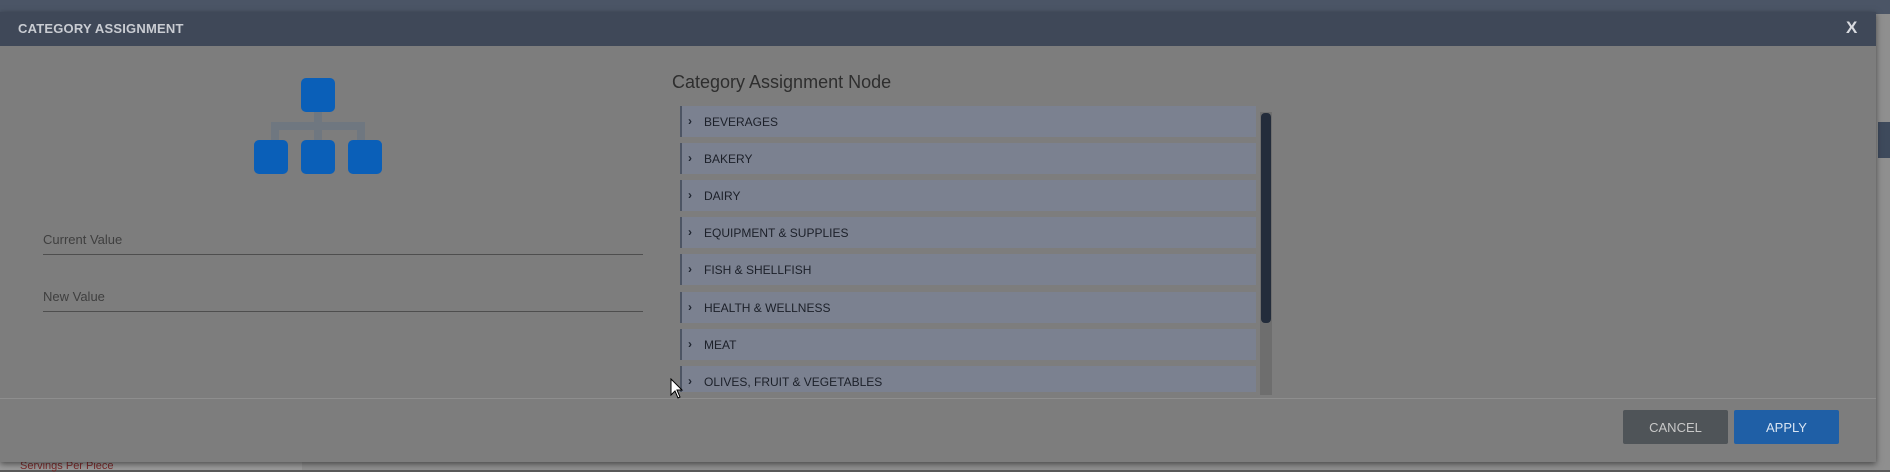  Describe the element at coordinates (968, 232) in the screenshot. I see `tree-item-equipment-supplies: › EQUIPMENT & SUPPLIES` at that location.